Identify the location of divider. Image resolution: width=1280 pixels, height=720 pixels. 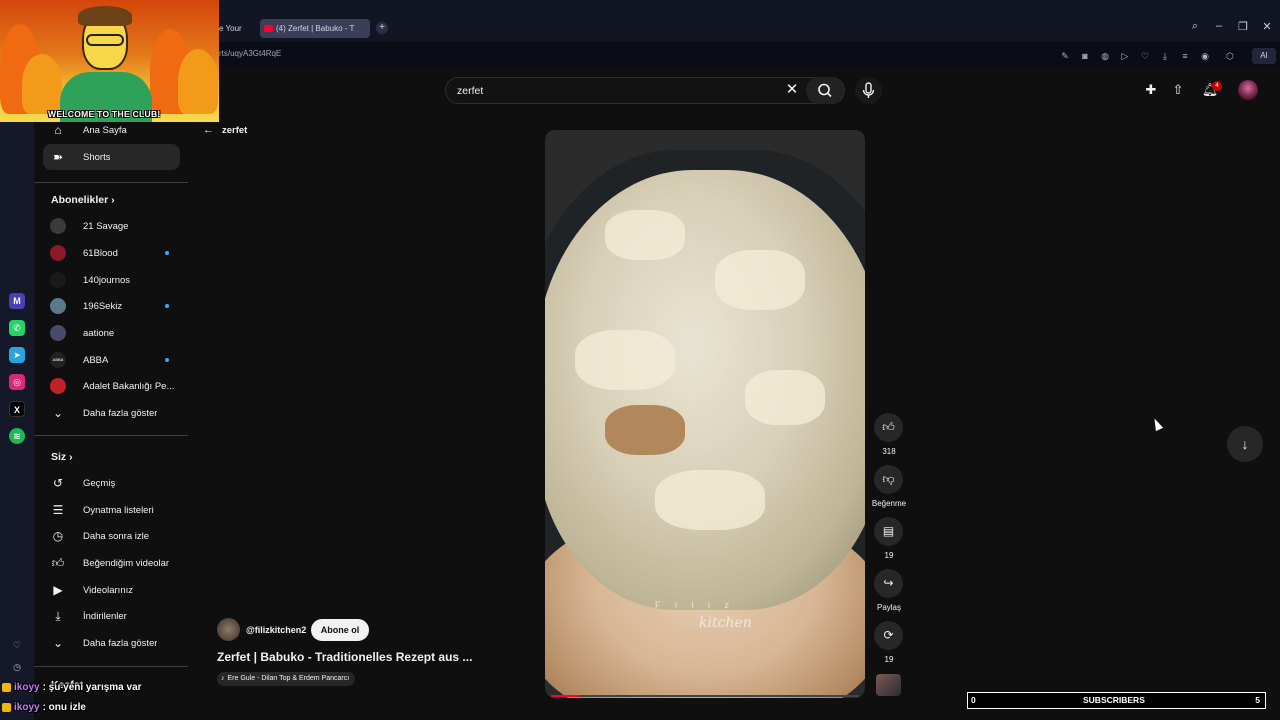
(111, 666).